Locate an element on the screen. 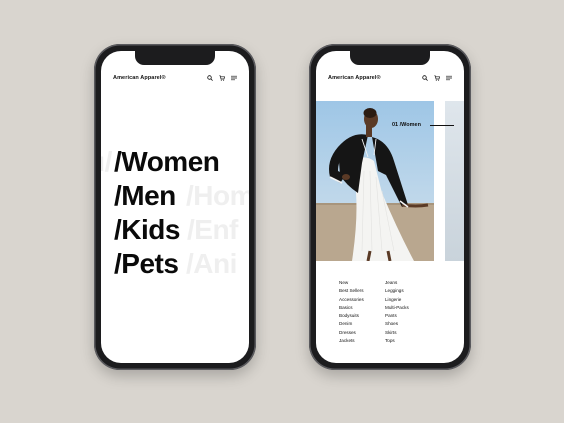 The width and height of the screenshot is (564, 423). category-label: /Kids is located at coordinates (147, 229).